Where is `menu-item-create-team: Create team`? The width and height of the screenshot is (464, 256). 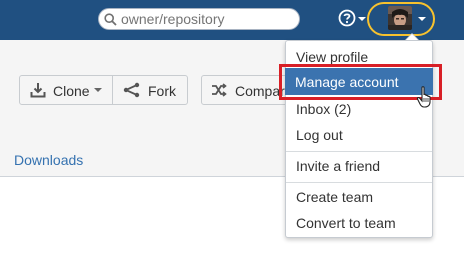 menu-item-create-team: Create team is located at coordinates (334, 197).